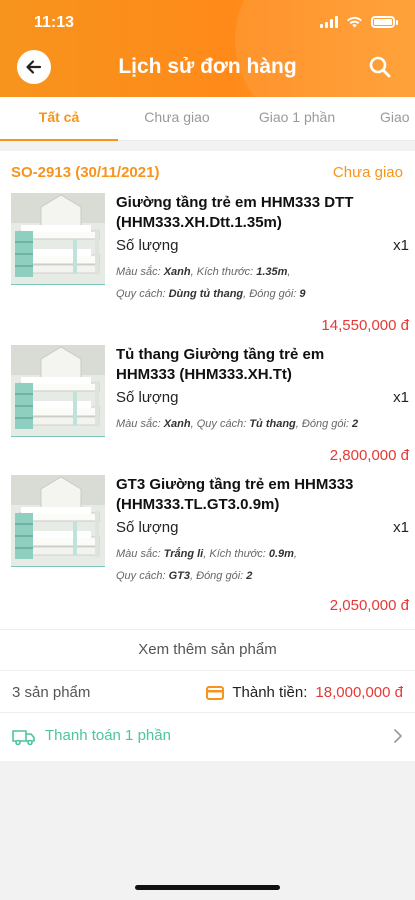  I want to click on status-icons, so click(359, 22).